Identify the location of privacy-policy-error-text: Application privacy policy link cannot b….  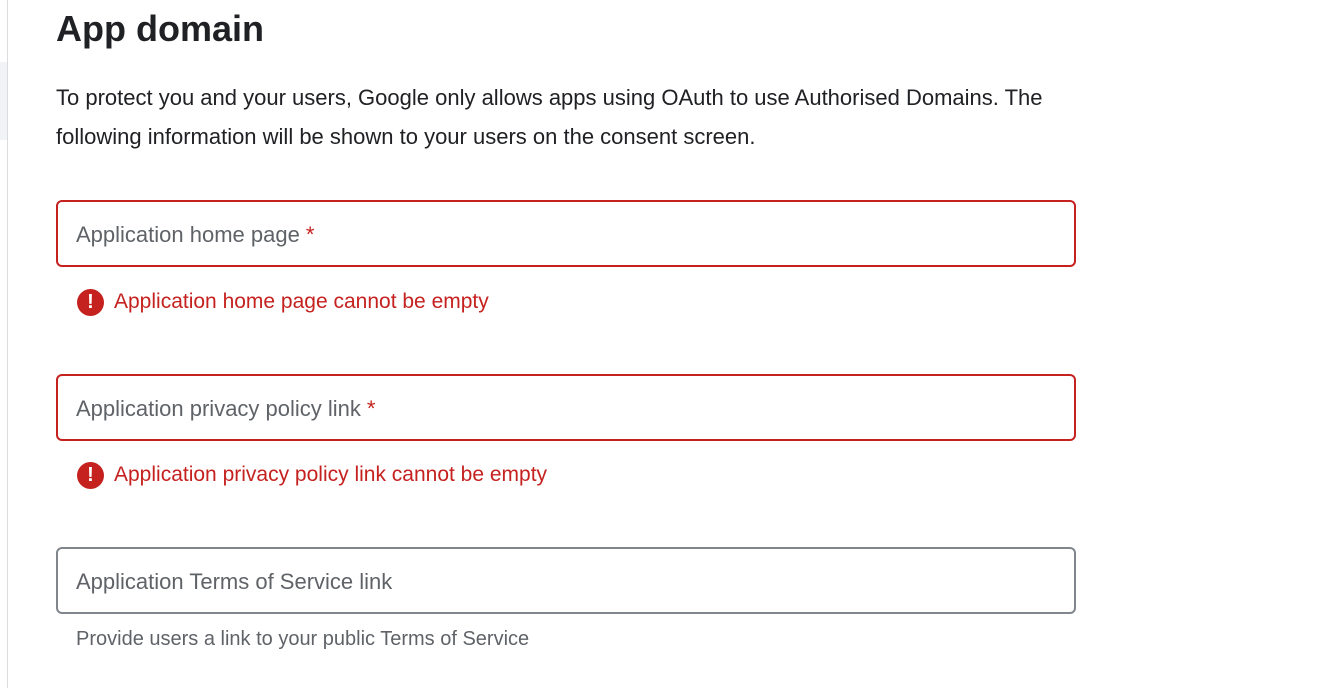
(331, 474).